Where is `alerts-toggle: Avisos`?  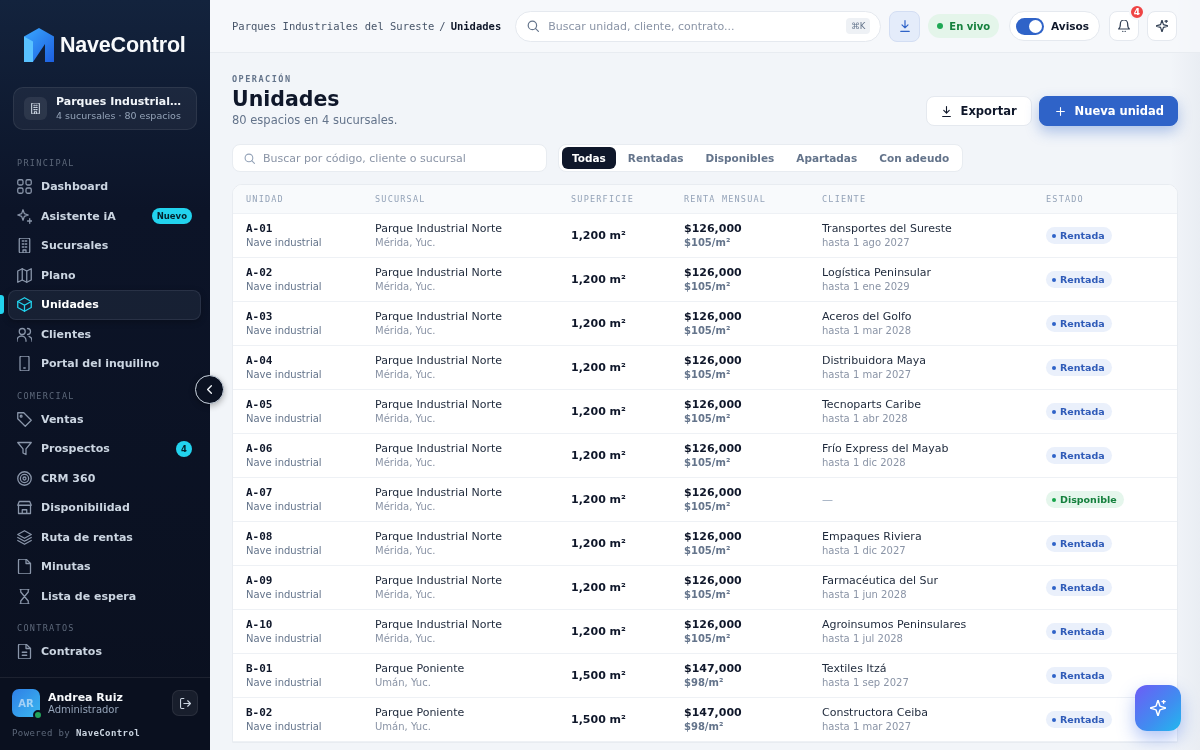 alerts-toggle: Avisos is located at coordinates (1054, 26).